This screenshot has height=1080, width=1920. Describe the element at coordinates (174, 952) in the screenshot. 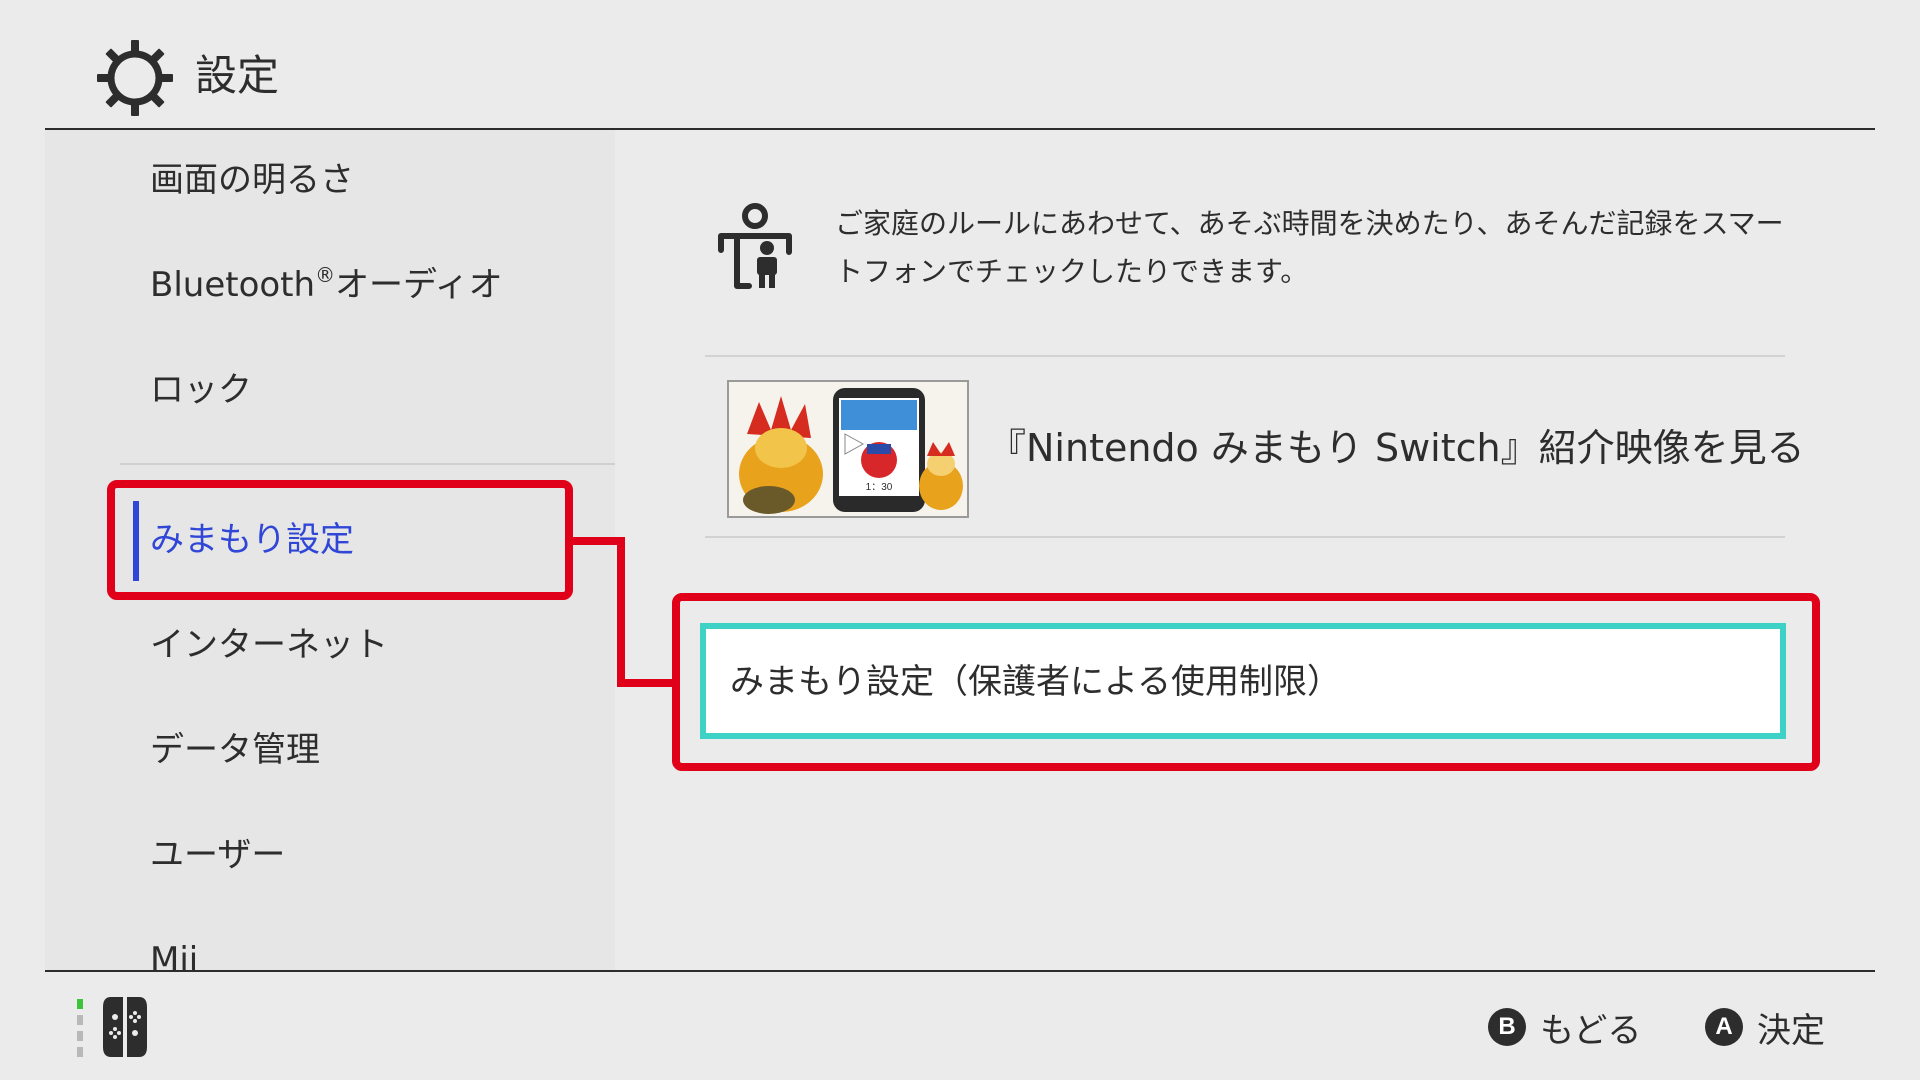

I see `sidebar-item-mii: Mii` at that location.